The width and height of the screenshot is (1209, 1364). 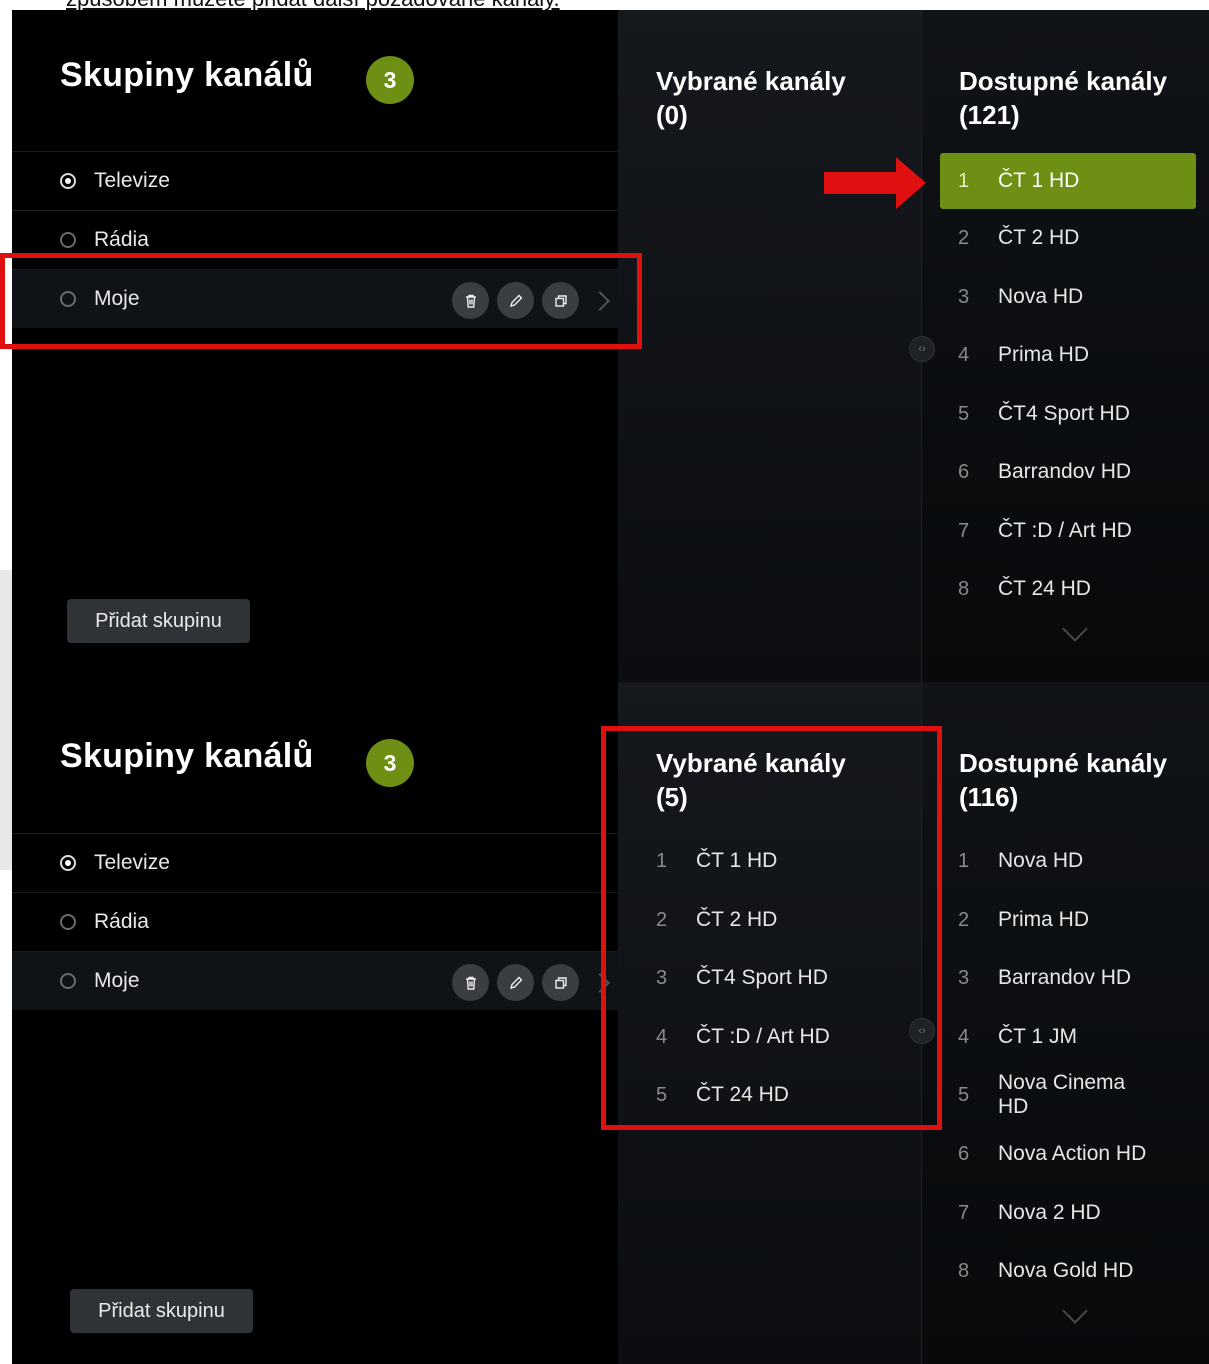 What do you see at coordinates (315, 980) in the screenshot?
I see `group-item-moje: Moje` at bounding box center [315, 980].